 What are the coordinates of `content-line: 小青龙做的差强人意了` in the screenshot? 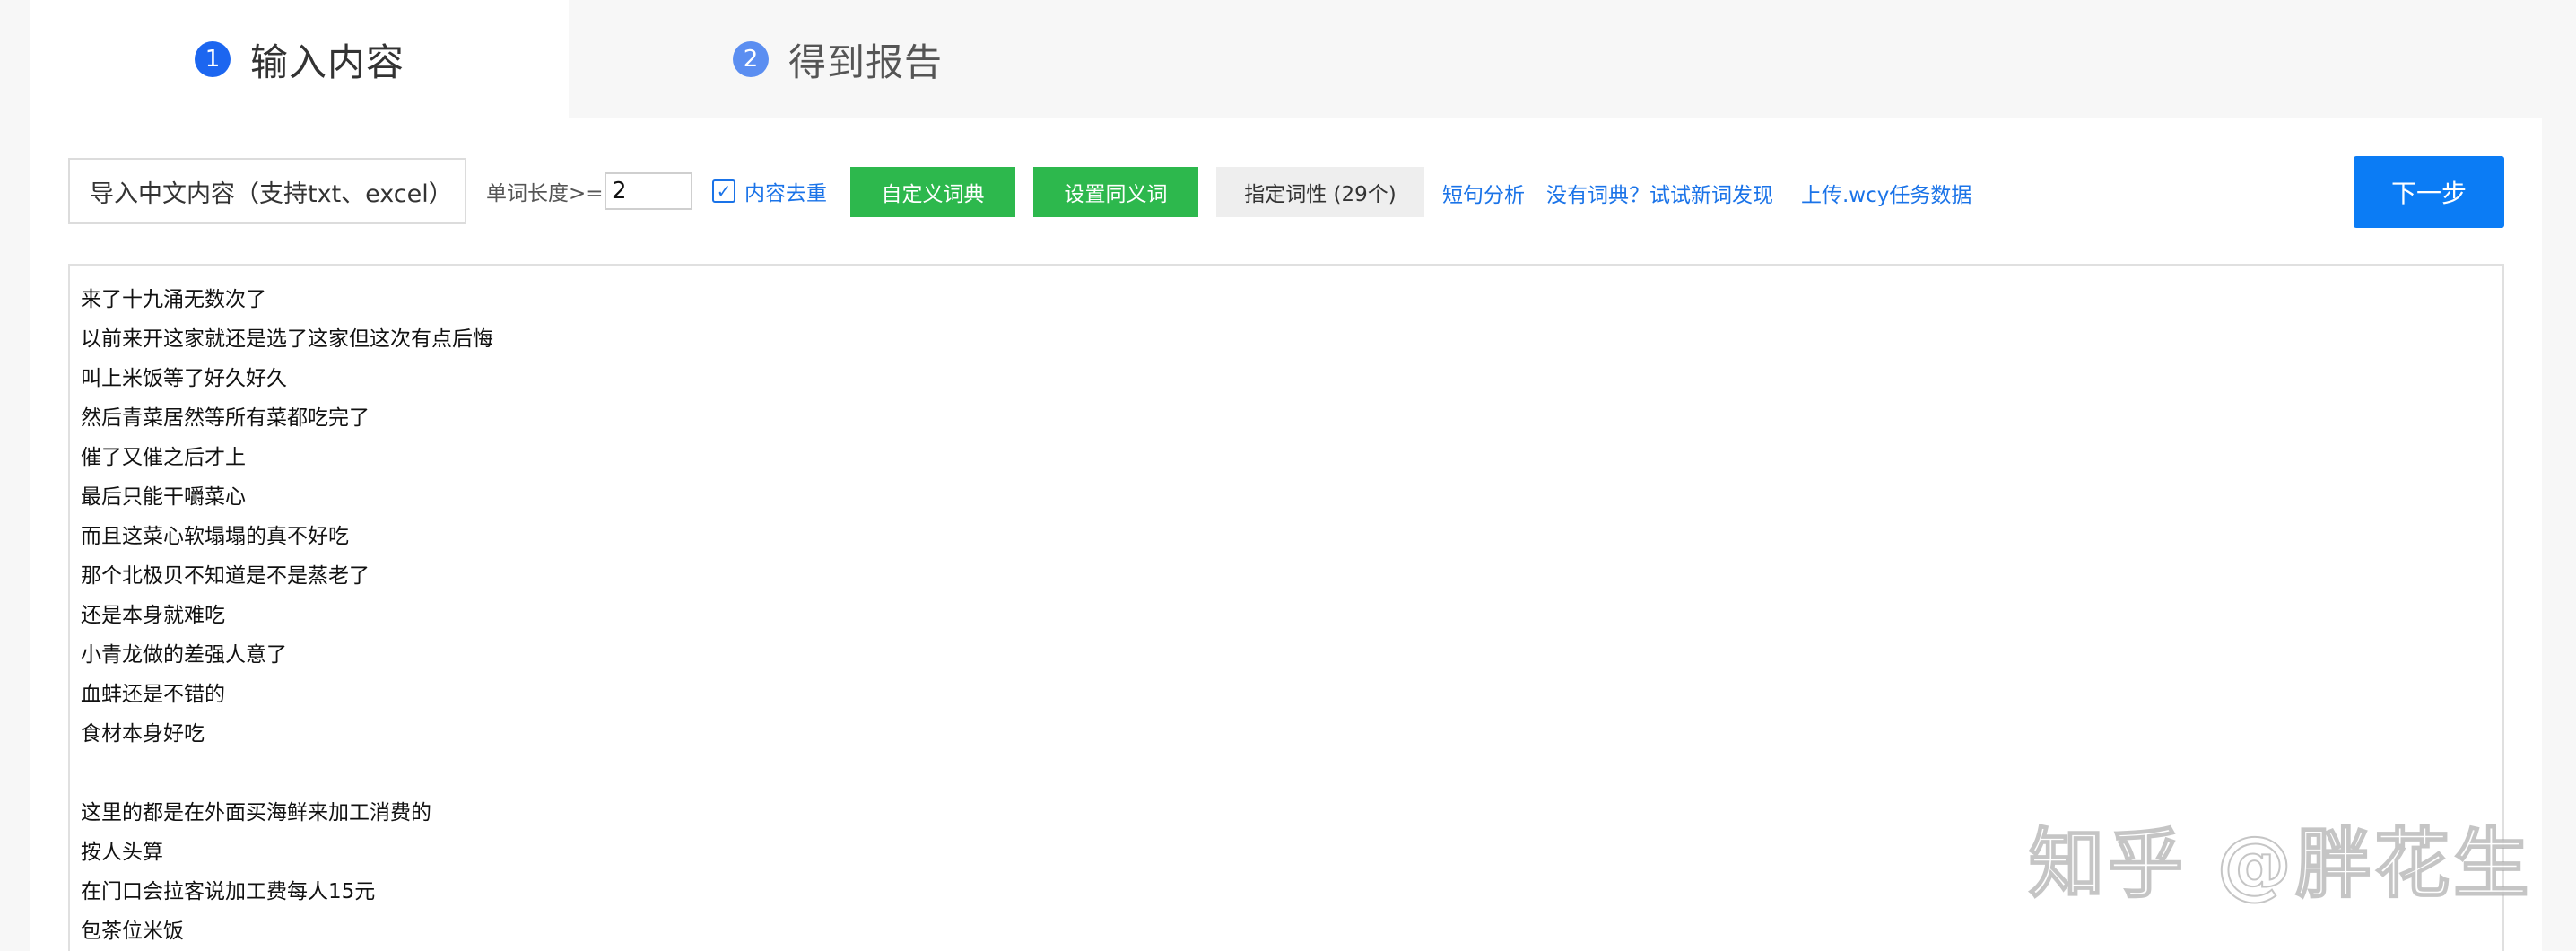 It's located at (184, 655).